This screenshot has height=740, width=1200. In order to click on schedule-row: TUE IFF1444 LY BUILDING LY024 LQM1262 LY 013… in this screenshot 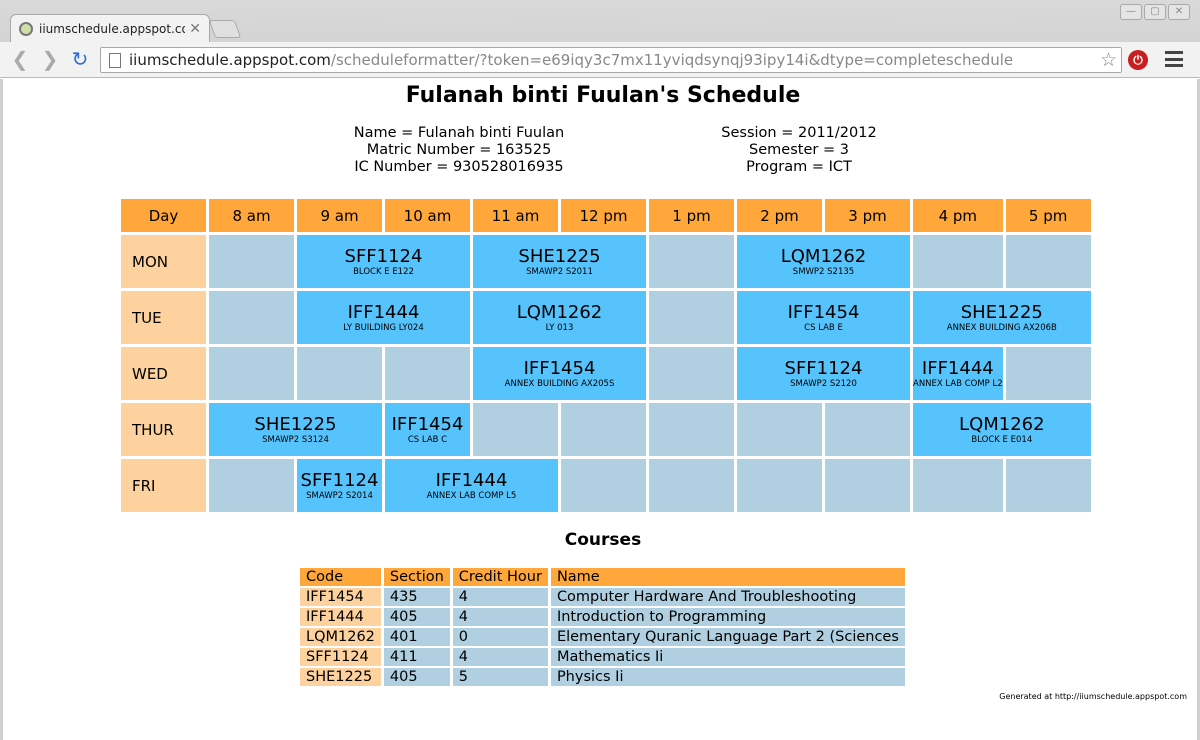, I will do `click(606, 317)`.